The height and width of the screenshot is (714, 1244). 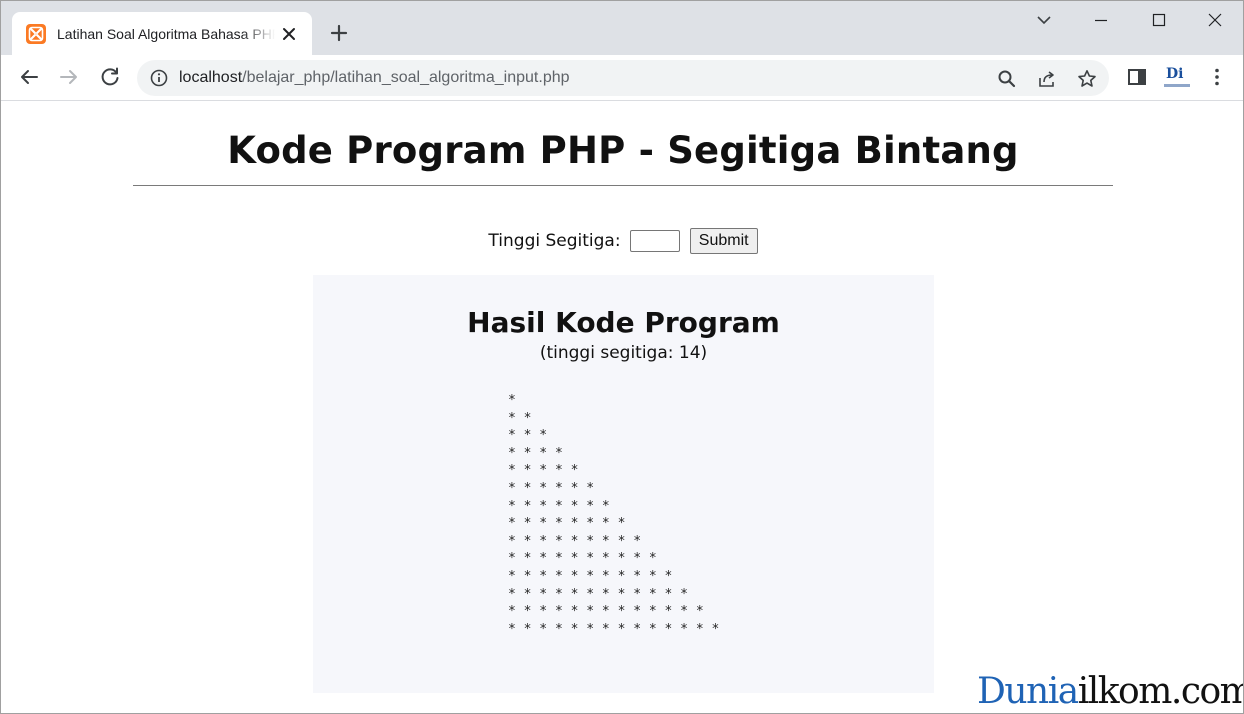 What do you see at coordinates (535, 453) in the screenshot?
I see `star-row: * * * *` at bounding box center [535, 453].